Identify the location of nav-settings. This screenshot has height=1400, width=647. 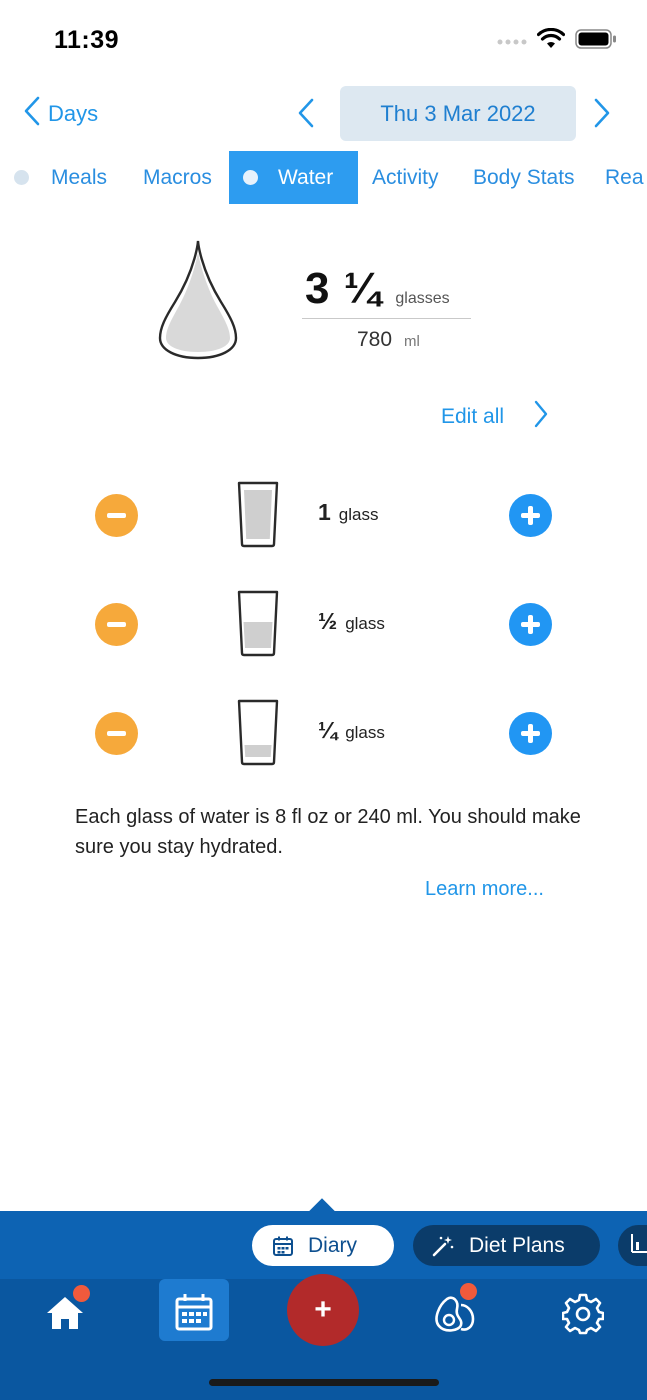
(583, 1316).